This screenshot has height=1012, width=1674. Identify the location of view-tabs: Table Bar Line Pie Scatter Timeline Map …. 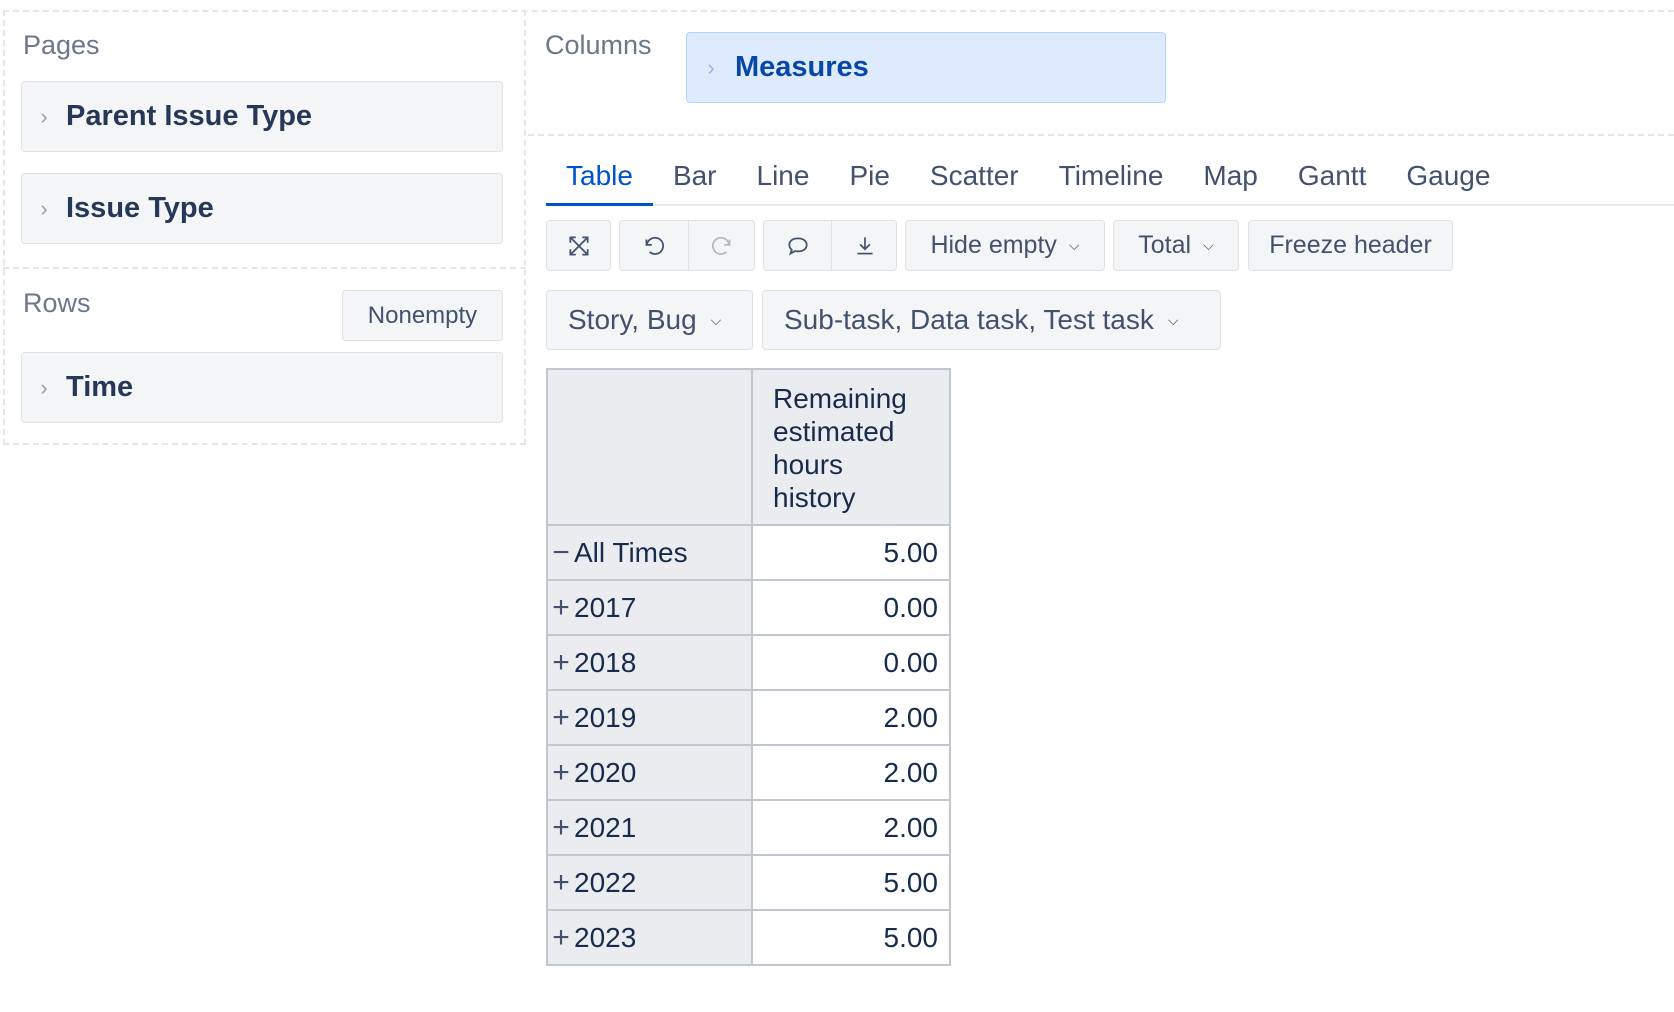
(1110, 178).